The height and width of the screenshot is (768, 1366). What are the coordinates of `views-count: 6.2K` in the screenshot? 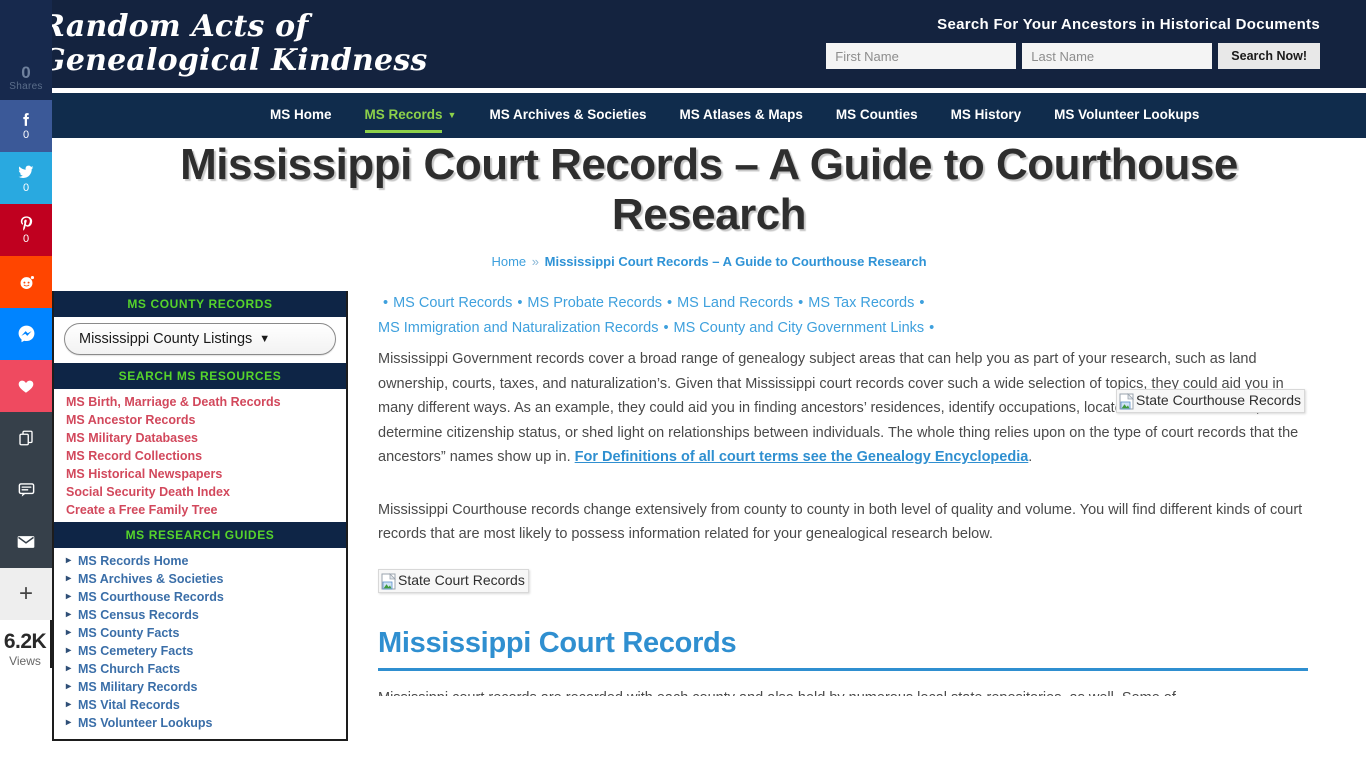 It's located at (25, 641).